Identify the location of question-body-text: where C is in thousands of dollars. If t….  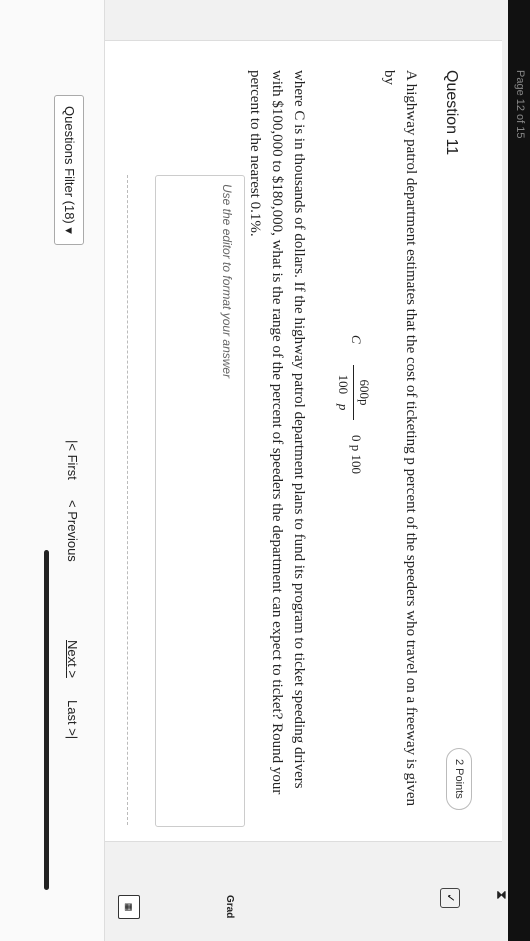
(277, 432).